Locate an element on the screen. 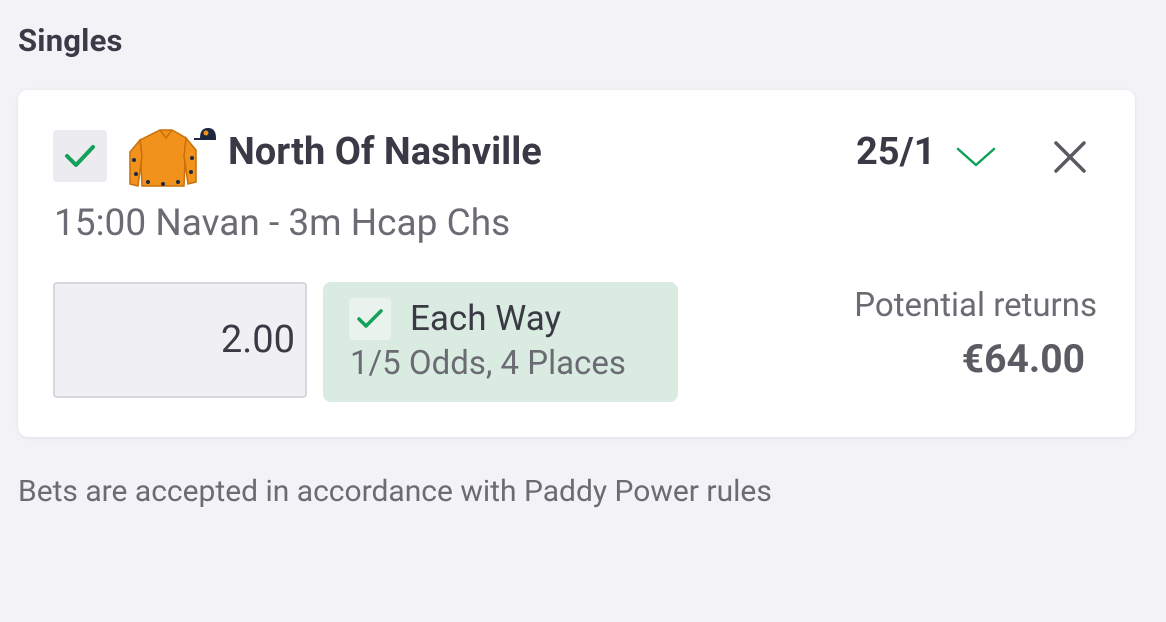 This screenshot has height=622, width=1166. odds-value: 25/1 is located at coordinates (896, 152).